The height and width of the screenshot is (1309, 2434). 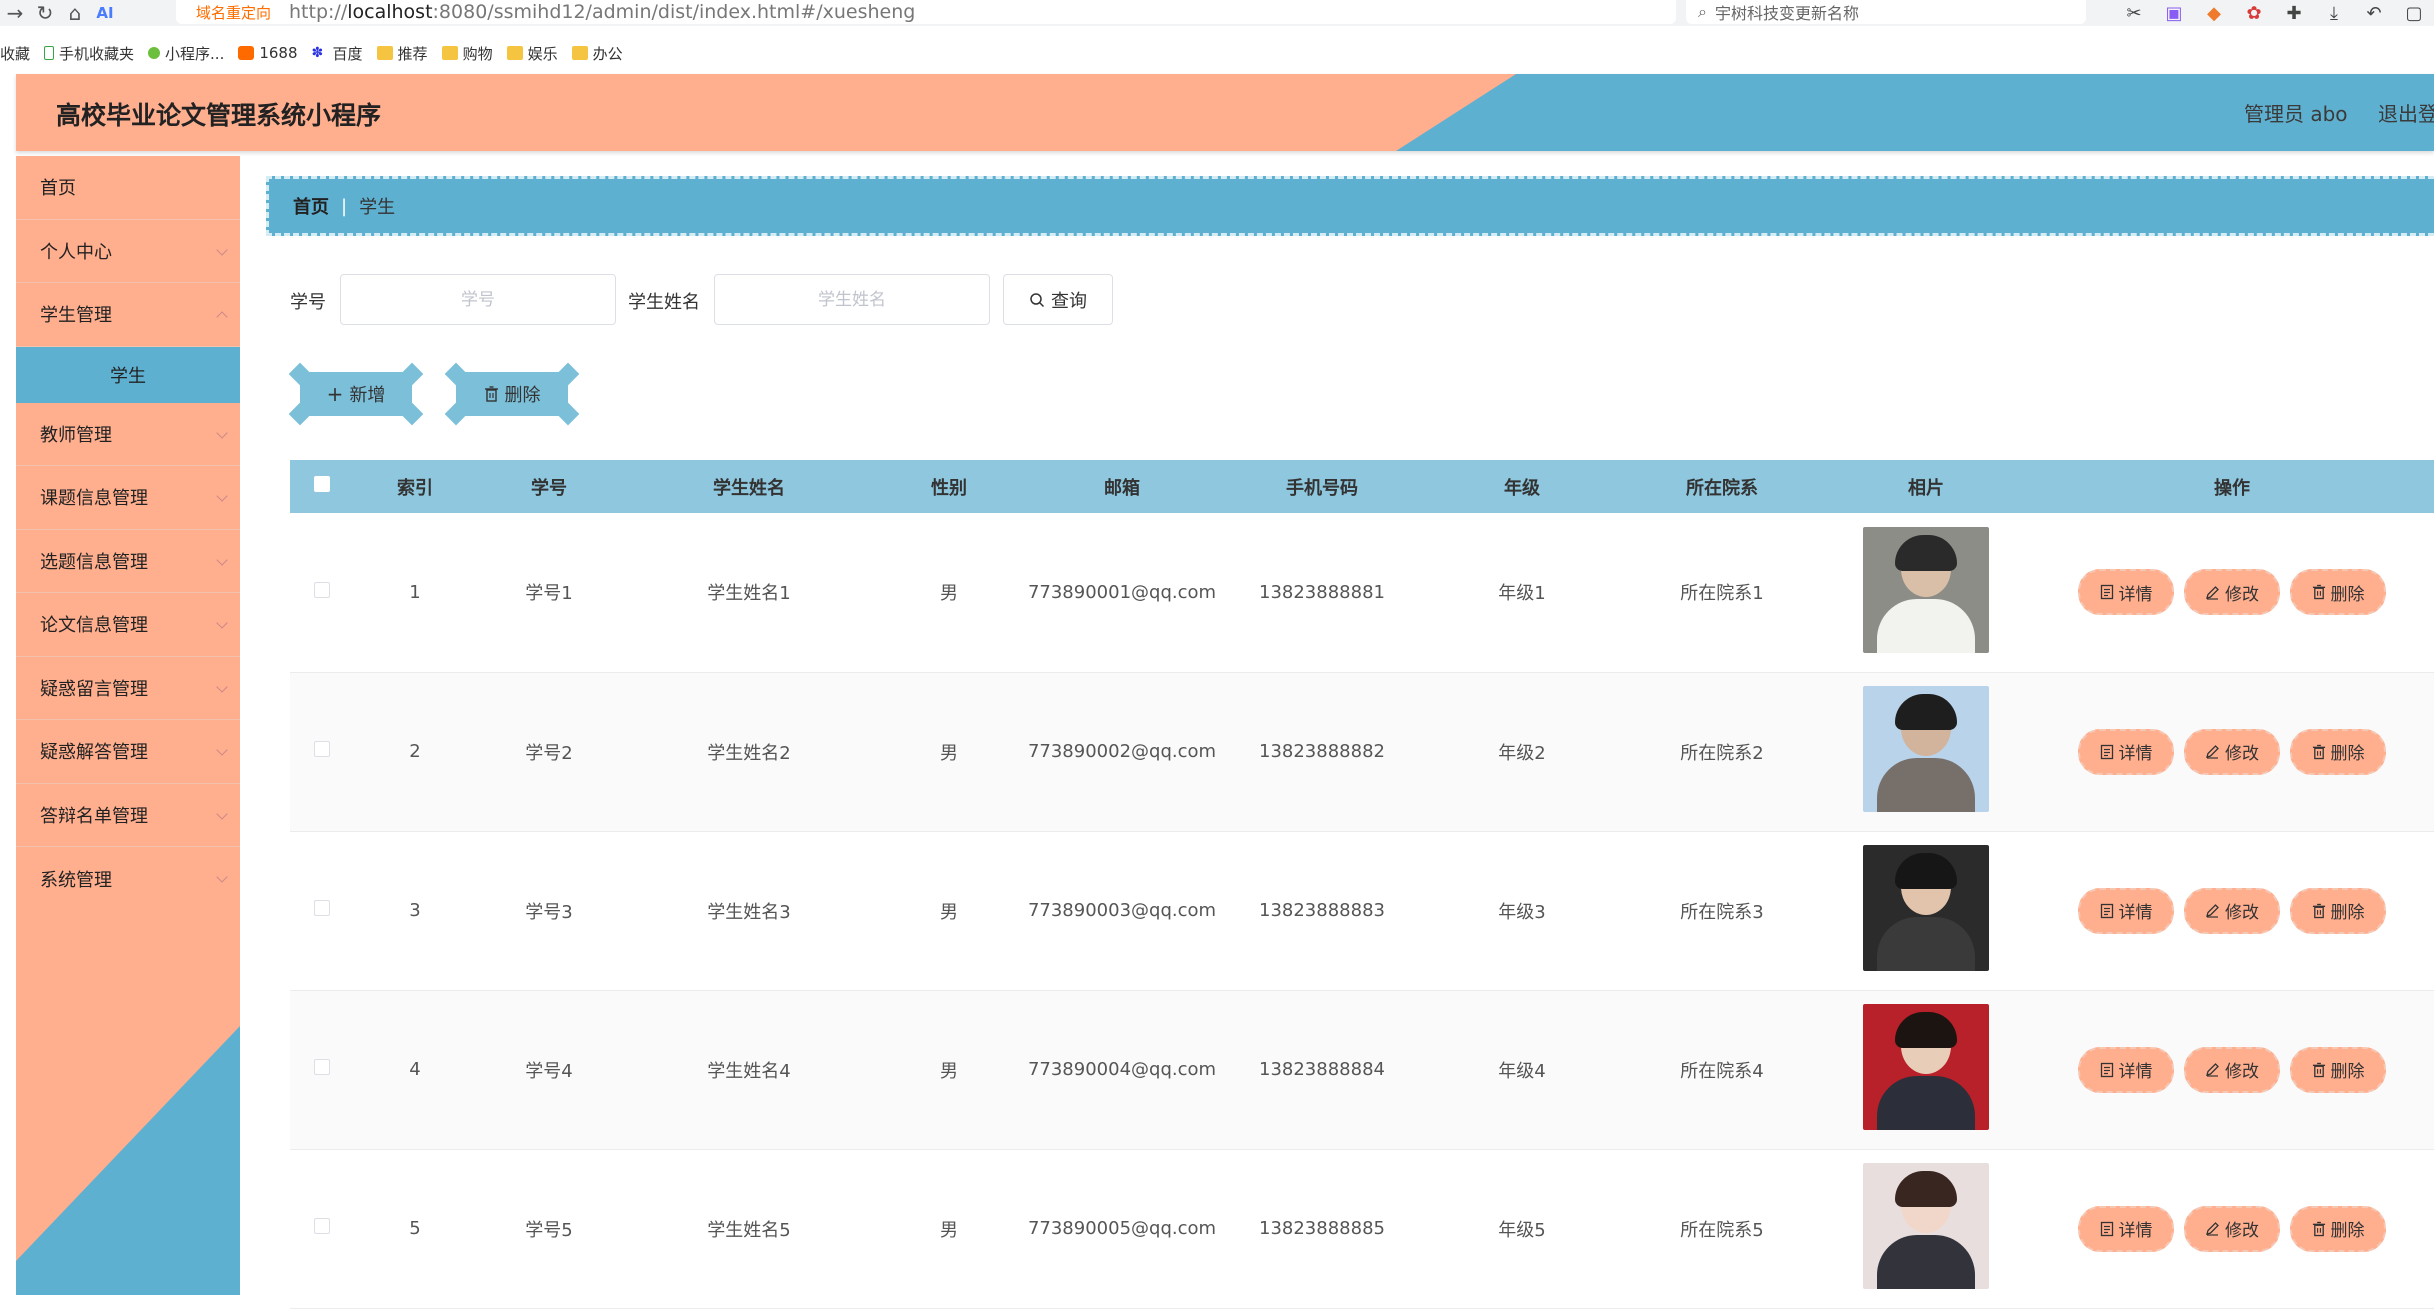 I want to click on bookmark-baidu: ✽ 百度, so click(x=337, y=53).